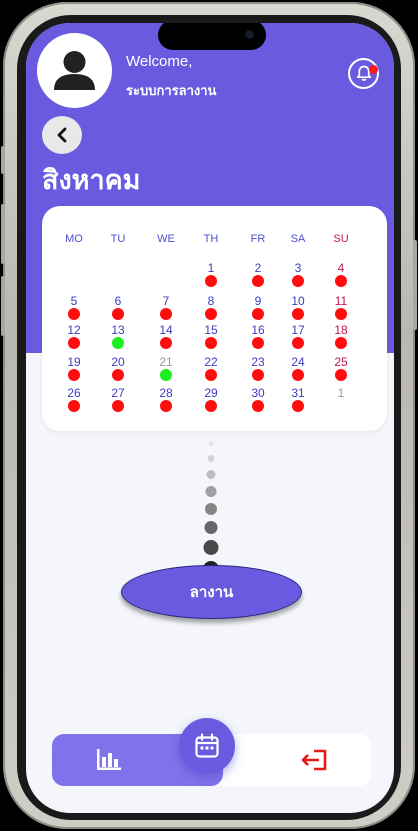 The image size is (418, 831). Describe the element at coordinates (211, 592) in the screenshot. I see `leave-request-button: ลางาน` at that location.